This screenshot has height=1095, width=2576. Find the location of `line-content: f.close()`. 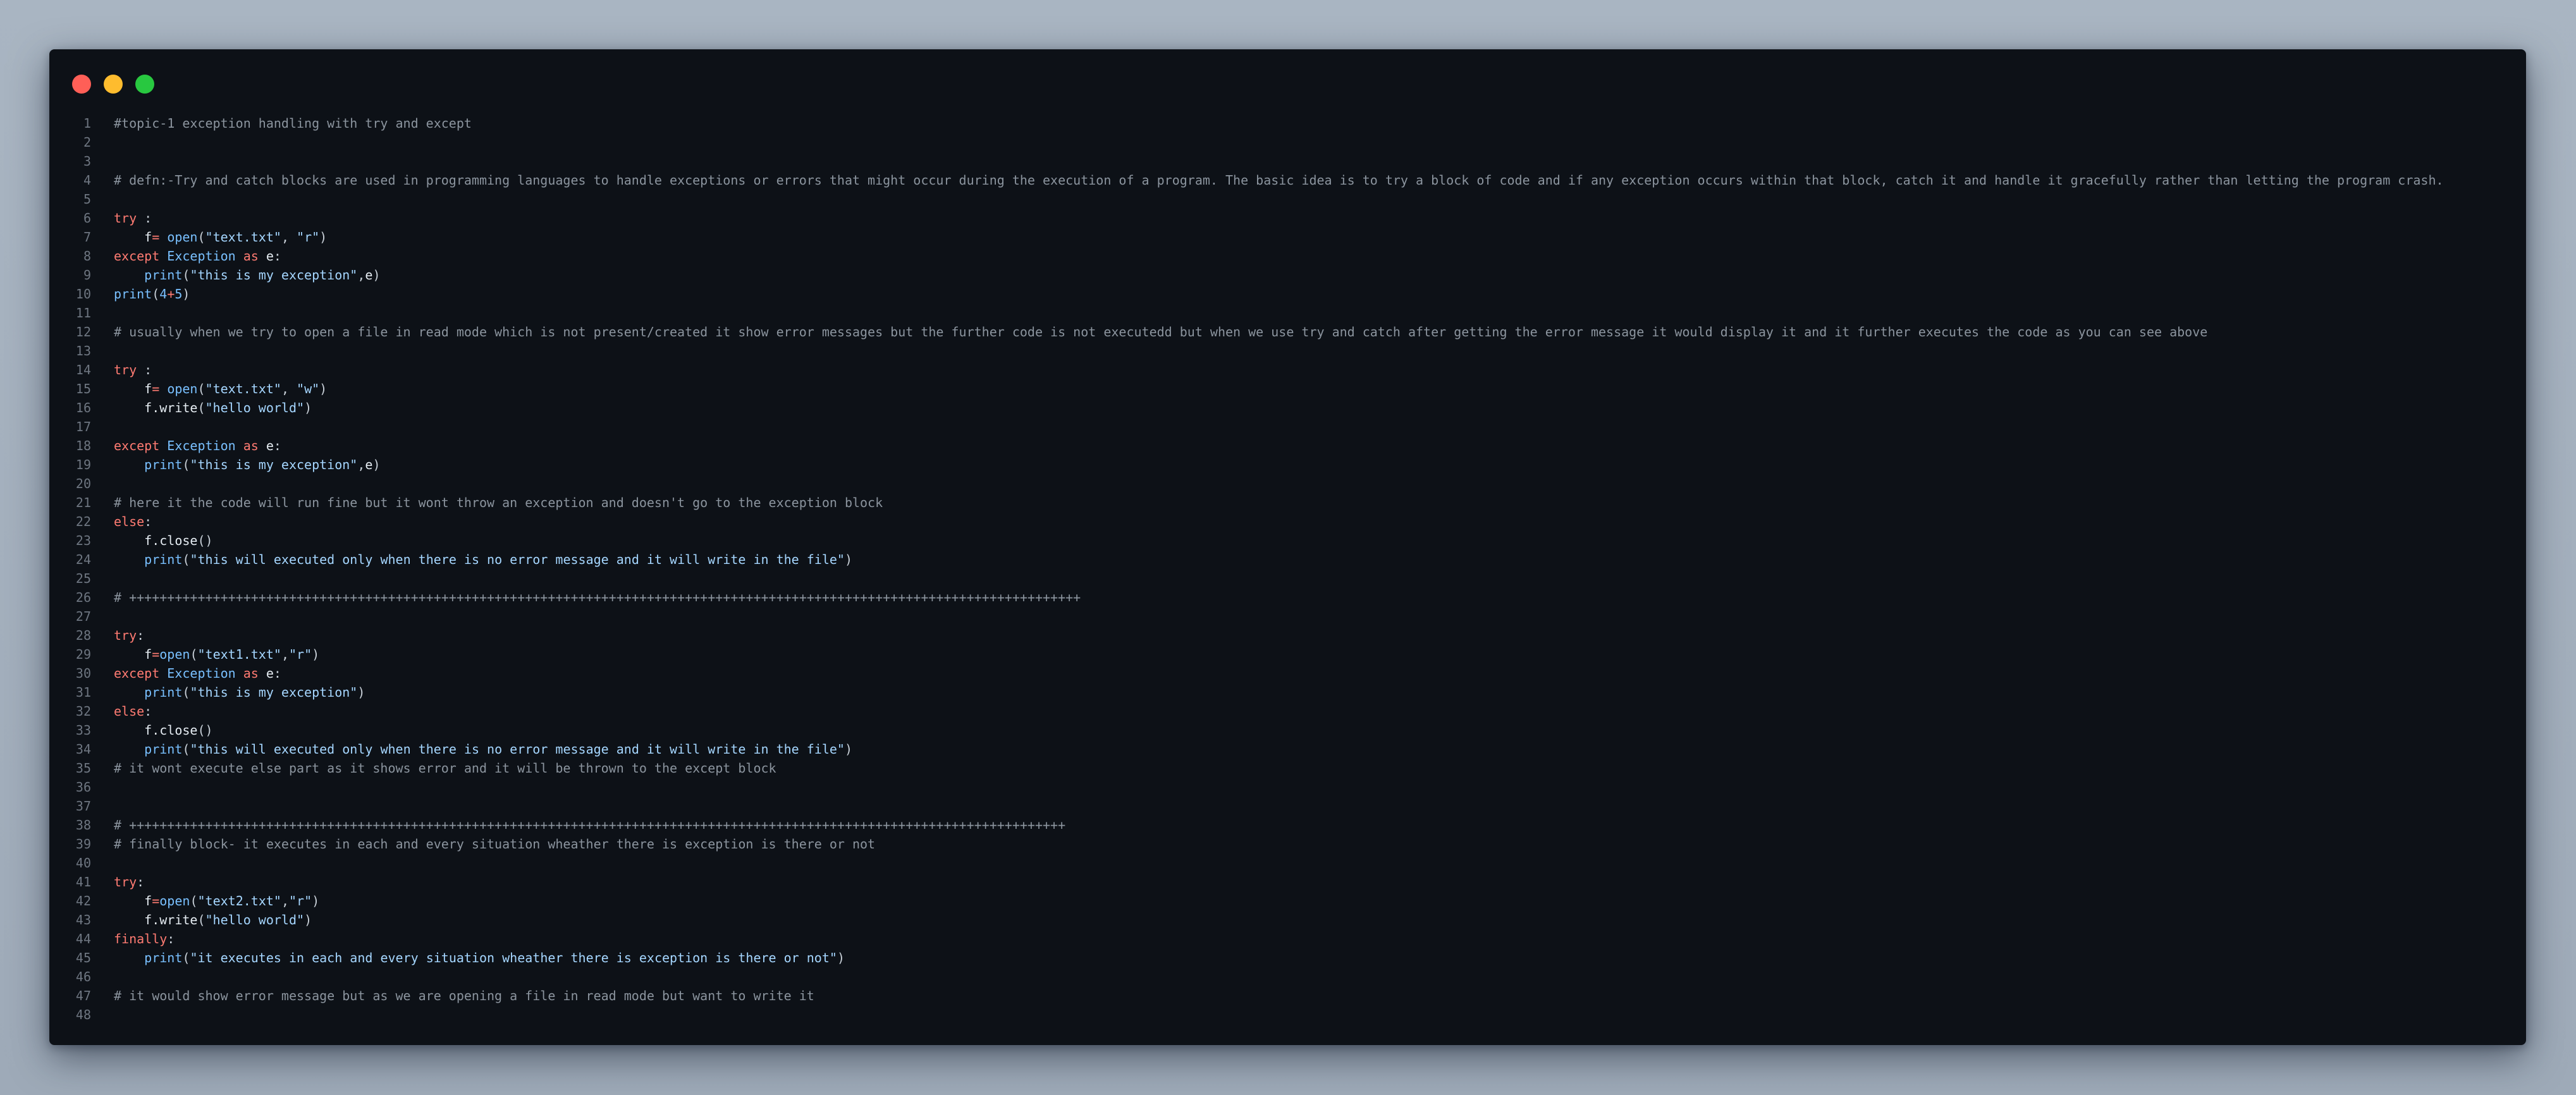

line-content: f.close() is located at coordinates (163, 540).